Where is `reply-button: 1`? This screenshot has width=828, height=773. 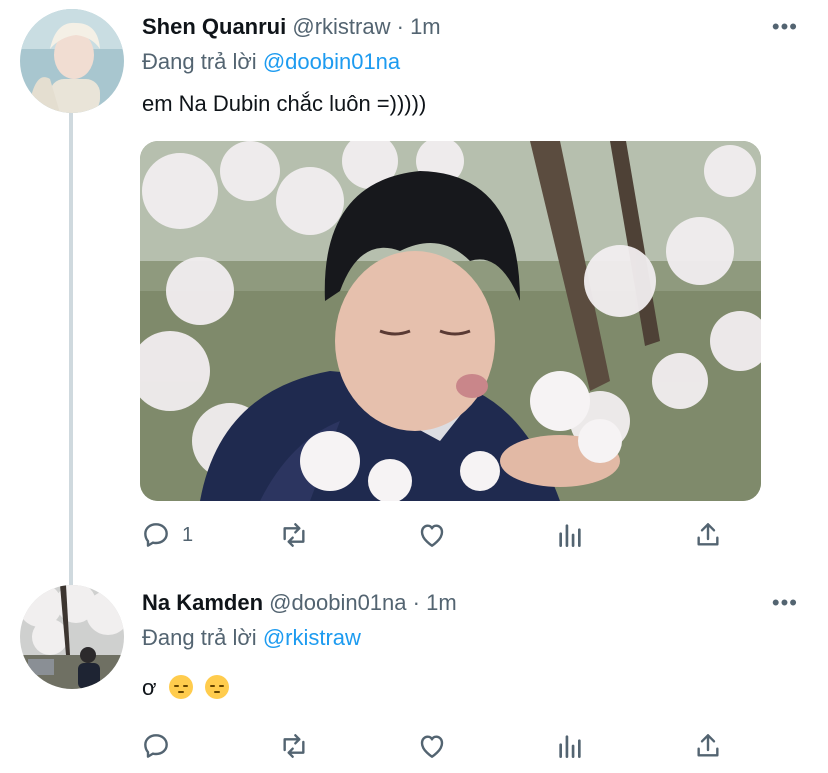 reply-button: 1 is located at coordinates (166, 535).